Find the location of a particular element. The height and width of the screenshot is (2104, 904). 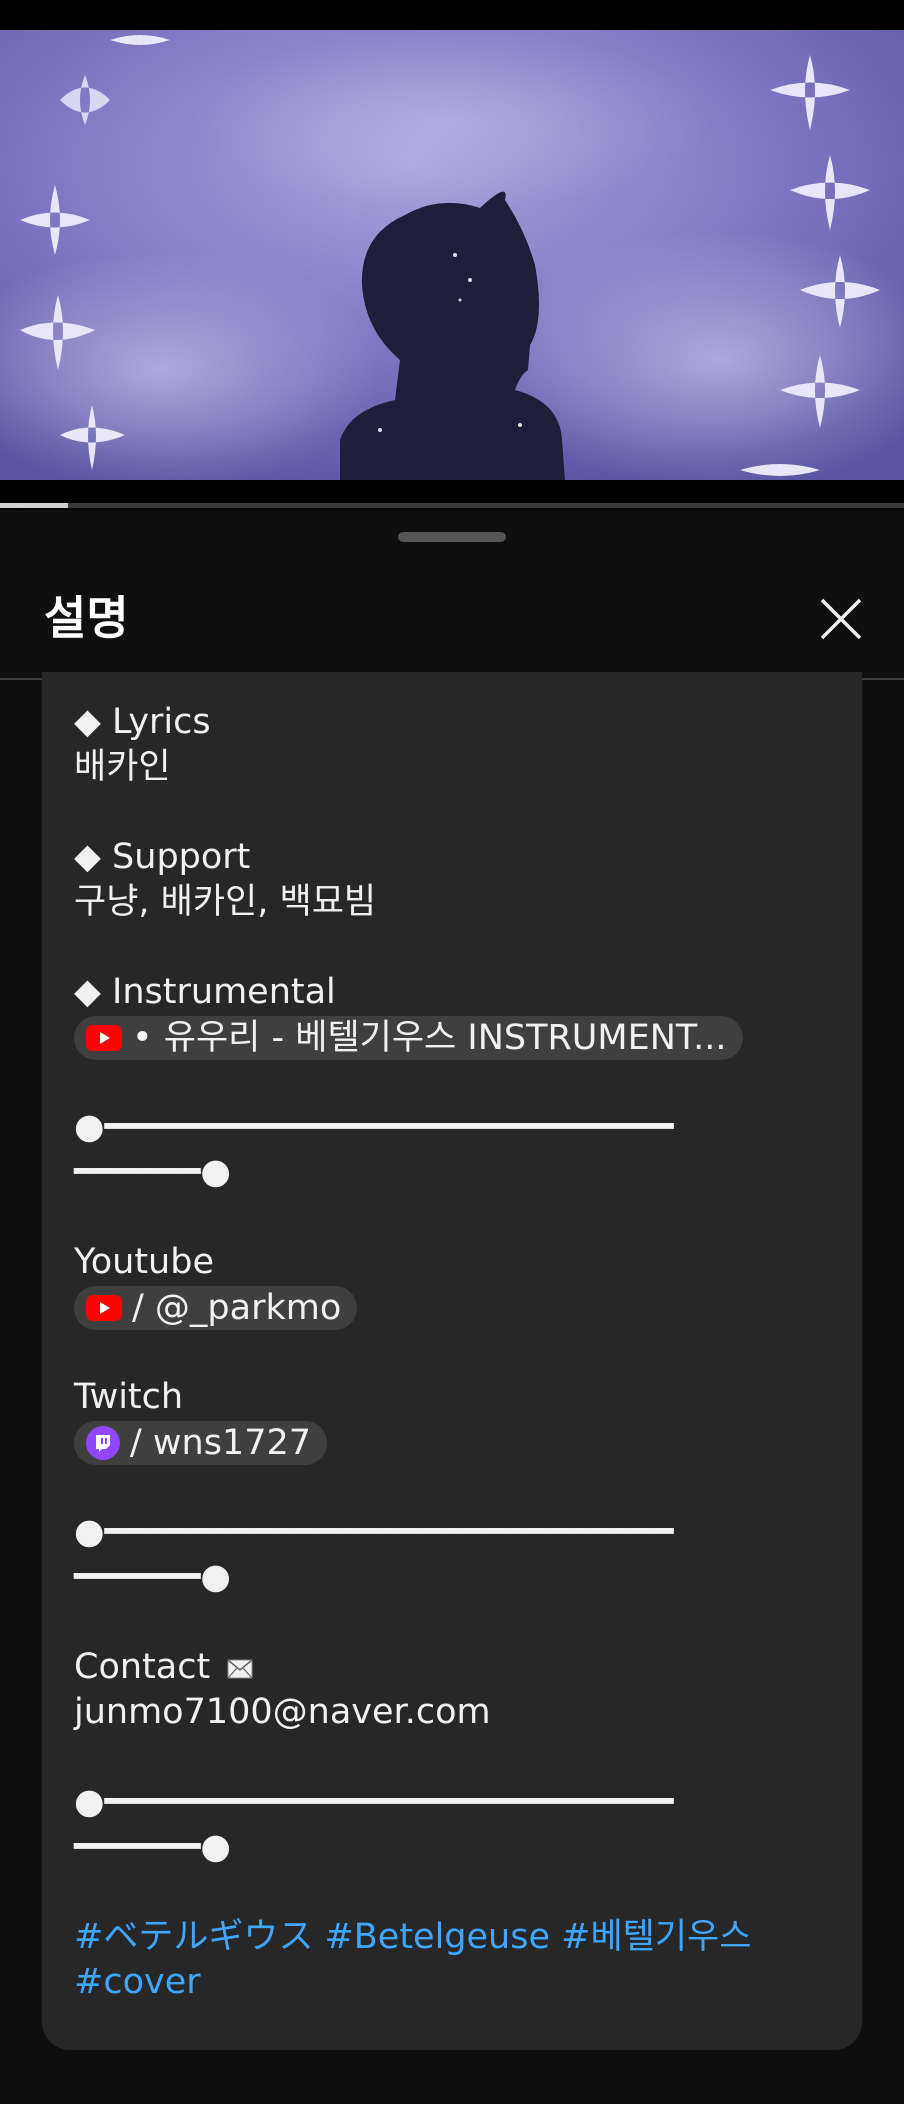

hashtags-line-2: #cover is located at coordinates (454, 1982).